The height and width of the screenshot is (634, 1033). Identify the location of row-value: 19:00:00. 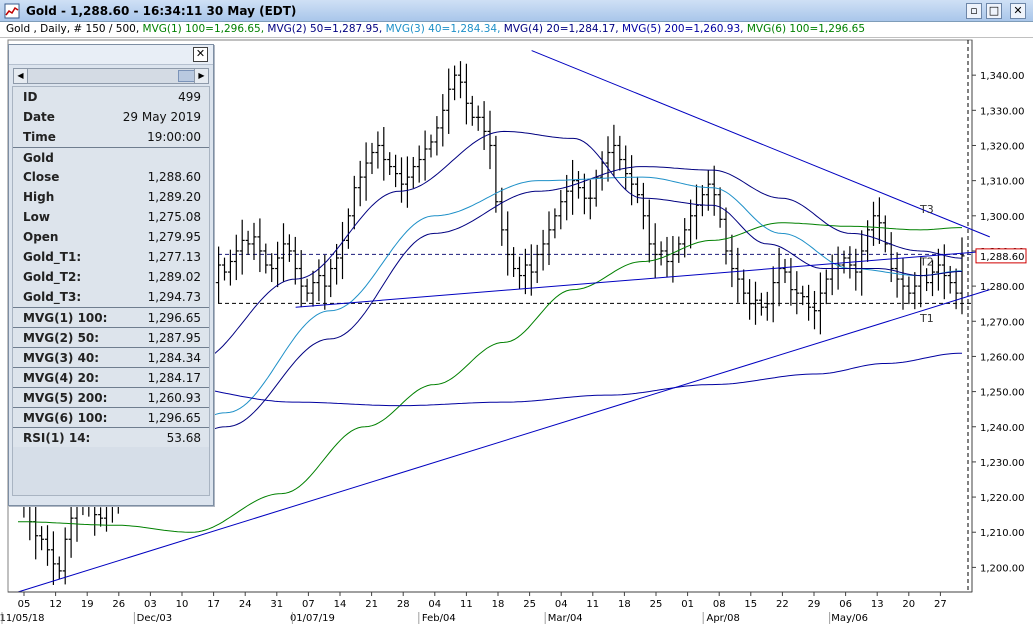
(174, 137).